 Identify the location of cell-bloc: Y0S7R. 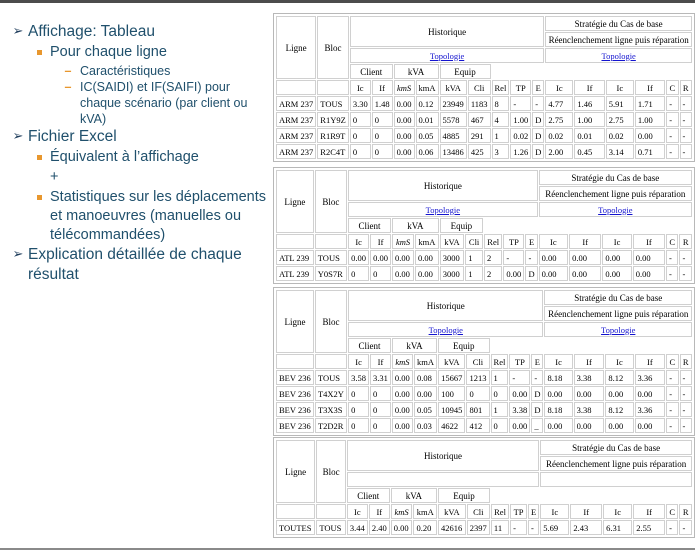
(331, 273).